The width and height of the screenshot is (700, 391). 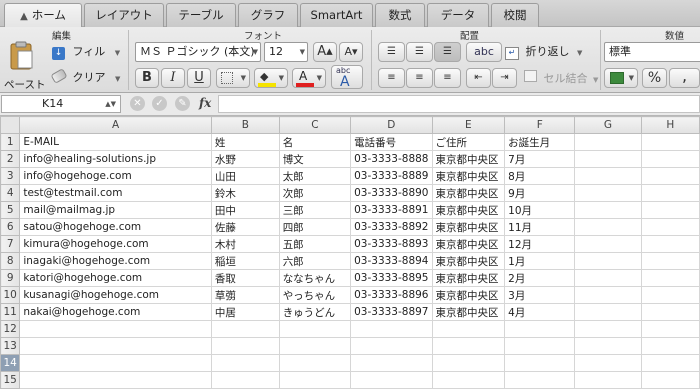 I want to click on cell: kusanagi@hogehoge.com, so click(x=115, y=295).